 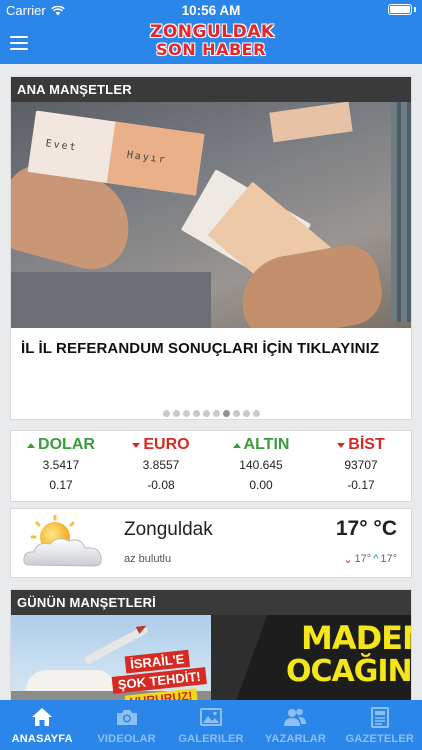 I want to click on market-altin: ALTIN 140.645 0.00, so click(x=261, y=466).